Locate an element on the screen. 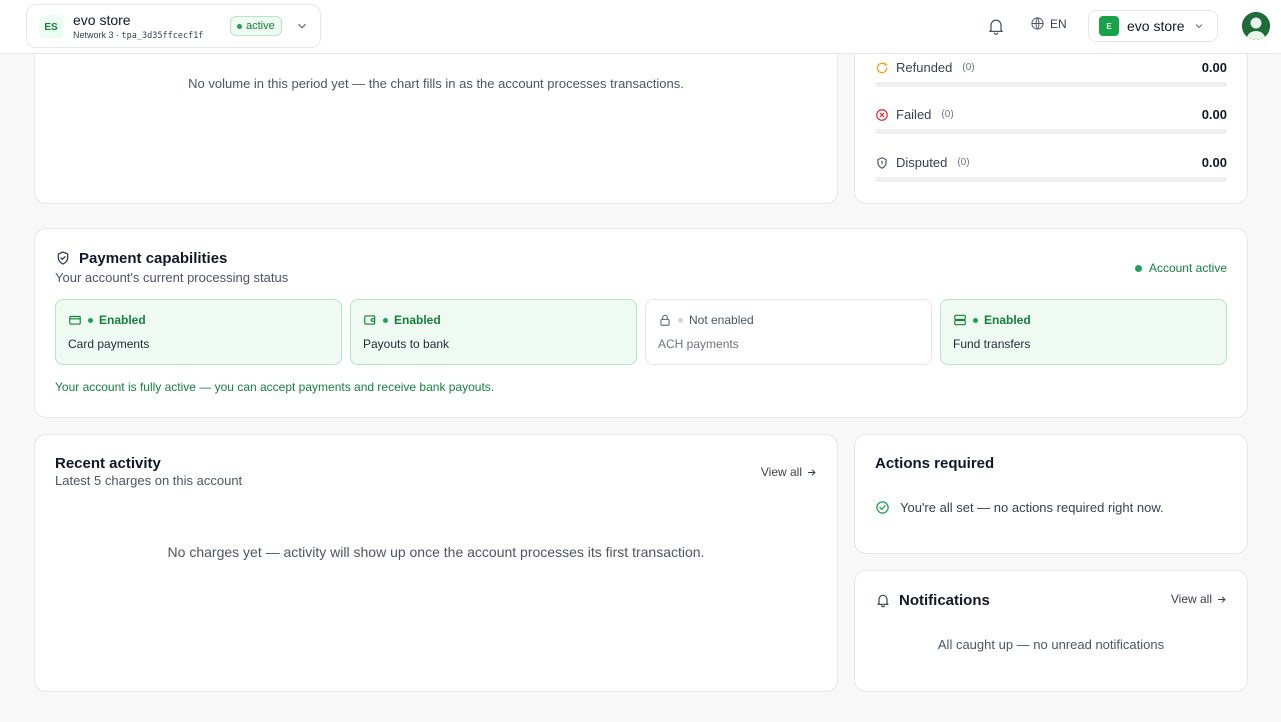 Image resolution: width=1281 pixels, height=722 pixels. capability-payouts-to-bank: Enabled Payouts to bank is located at coordinates (493, 332).